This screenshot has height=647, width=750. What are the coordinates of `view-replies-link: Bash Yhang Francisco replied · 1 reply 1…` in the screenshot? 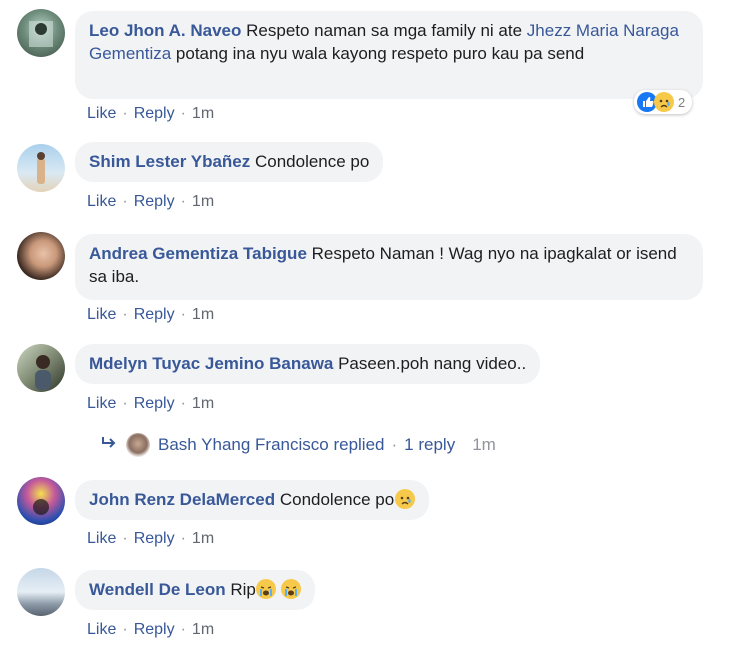 It's located at (298, 445).